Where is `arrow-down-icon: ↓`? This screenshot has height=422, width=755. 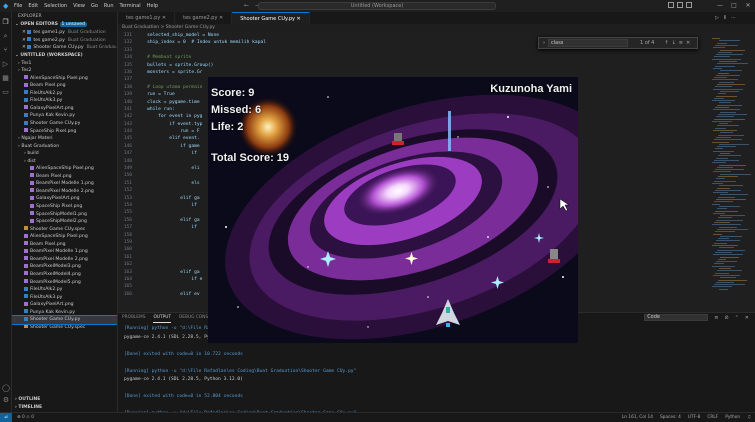
arrow-down-icon: ↓ is located at coordinates (675, 43).